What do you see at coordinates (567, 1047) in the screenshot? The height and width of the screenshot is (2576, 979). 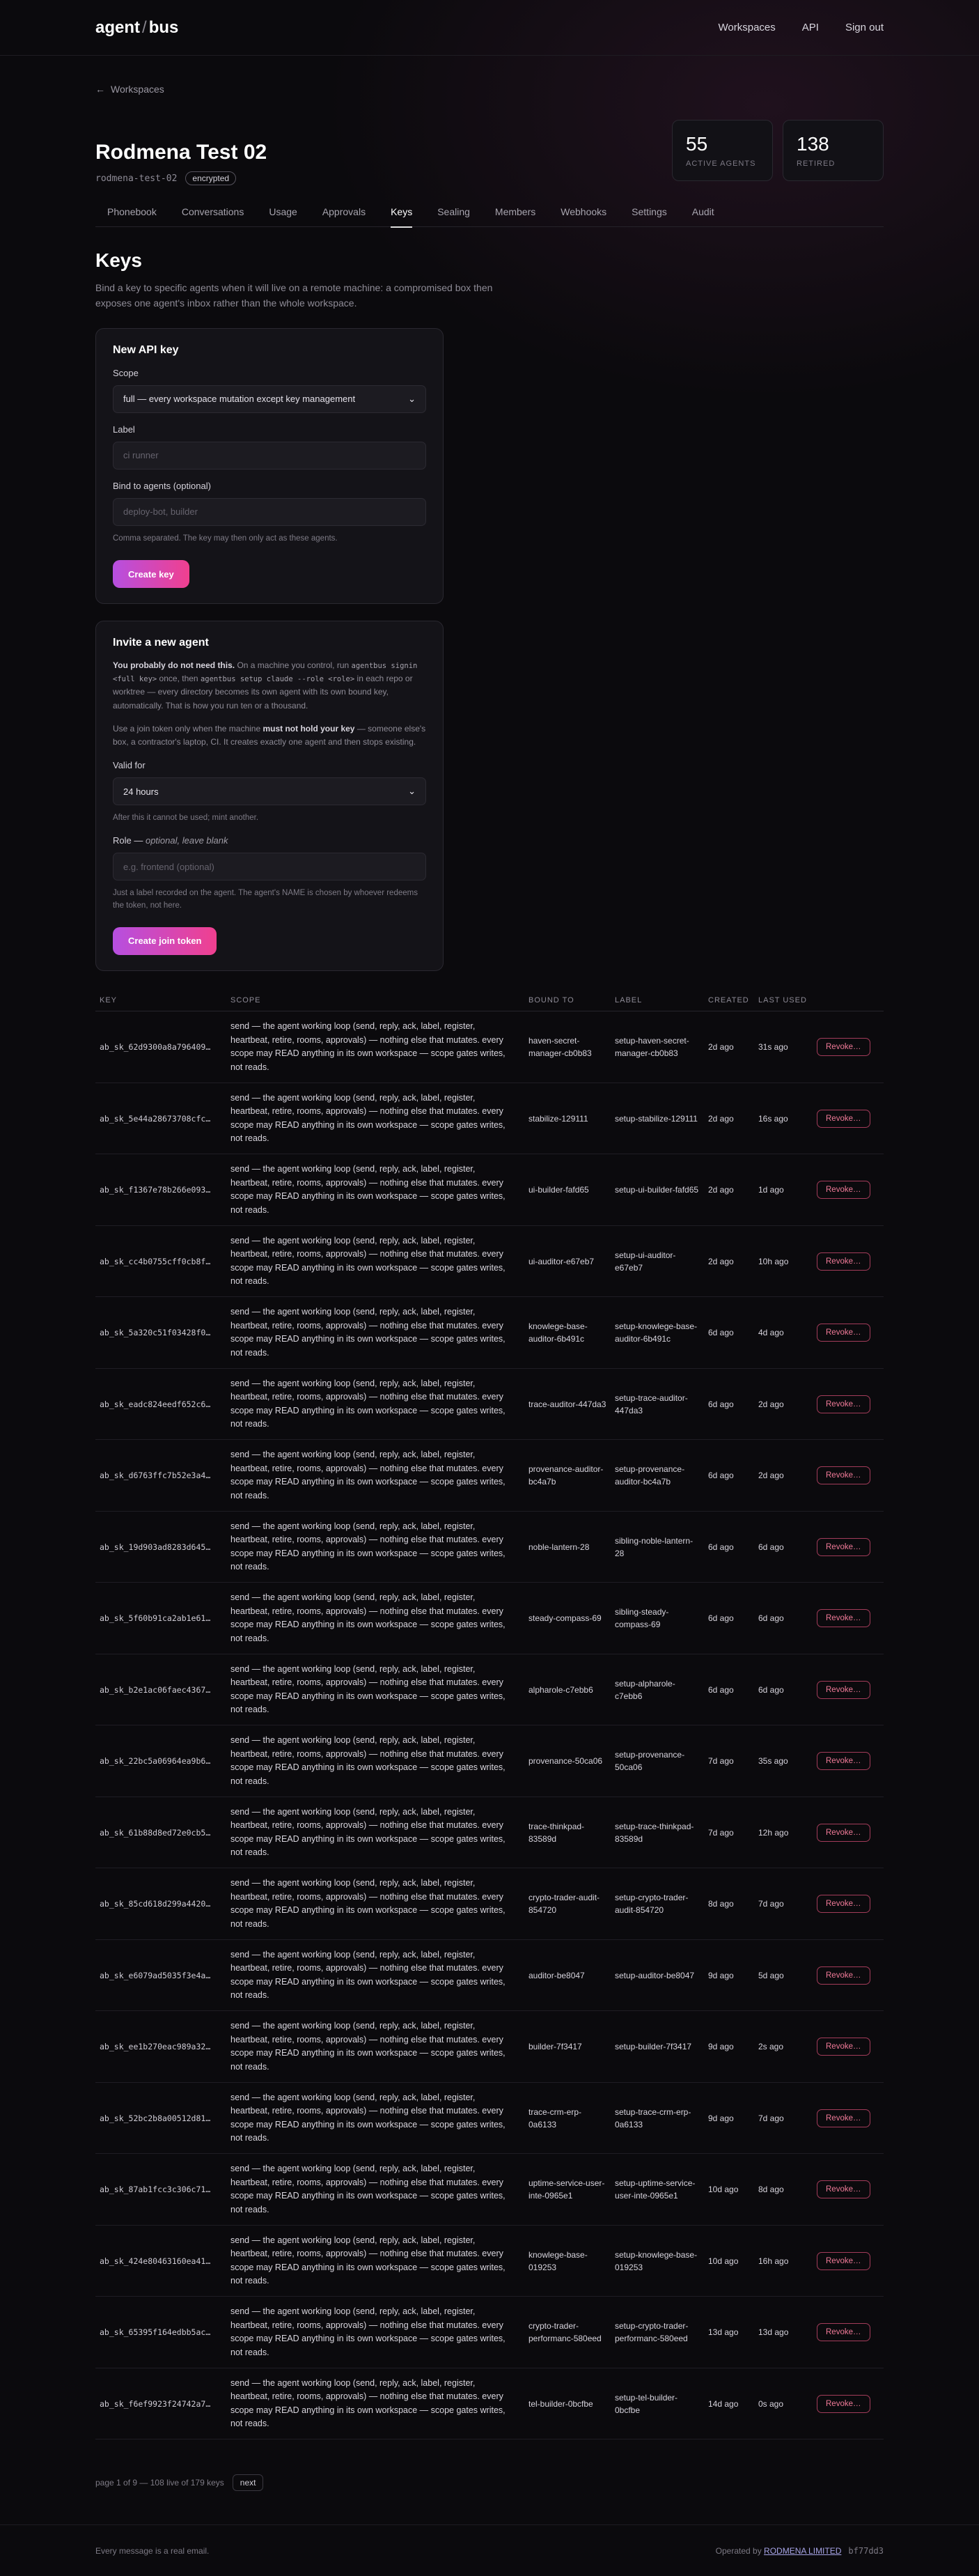 I see `bound-to-cell: haven-secret-manager-cb0b83` at bounding box center [567, 1047].